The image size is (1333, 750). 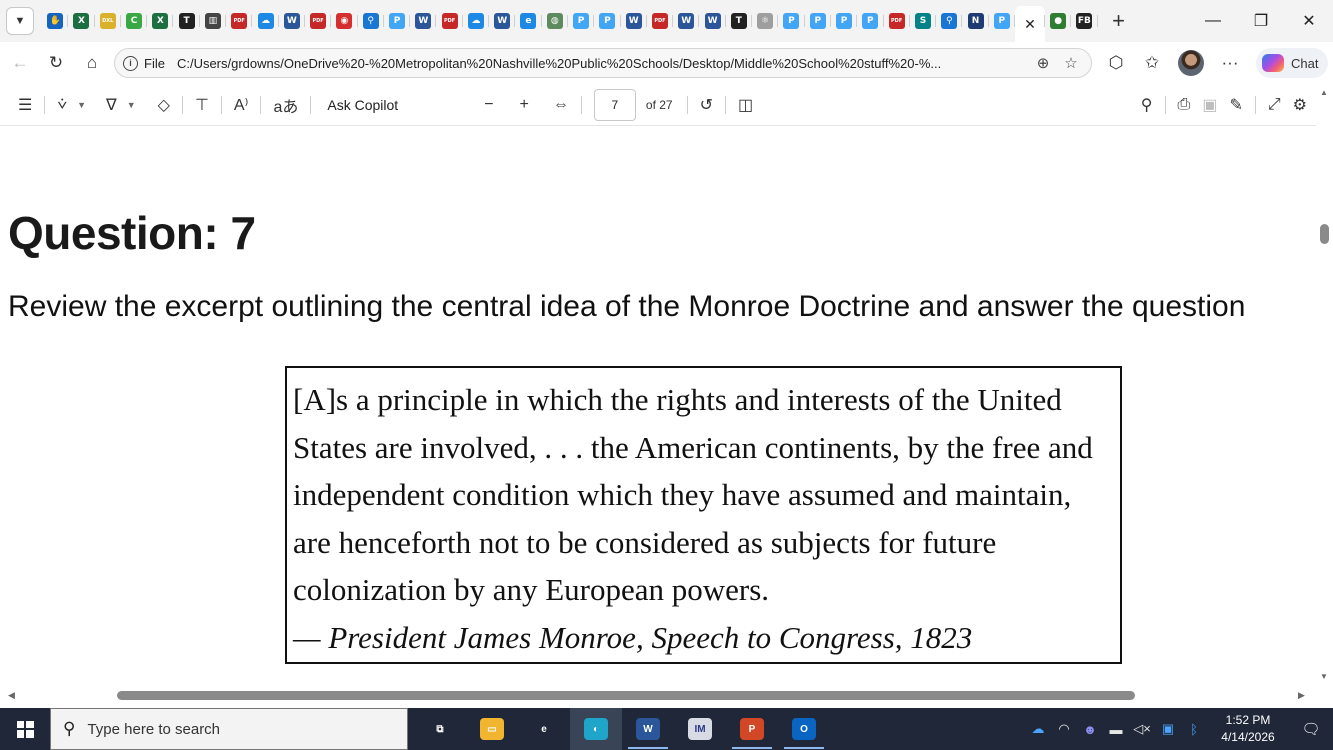 I want to click on teams-icon: ☻, so click(x=1090, y=729).